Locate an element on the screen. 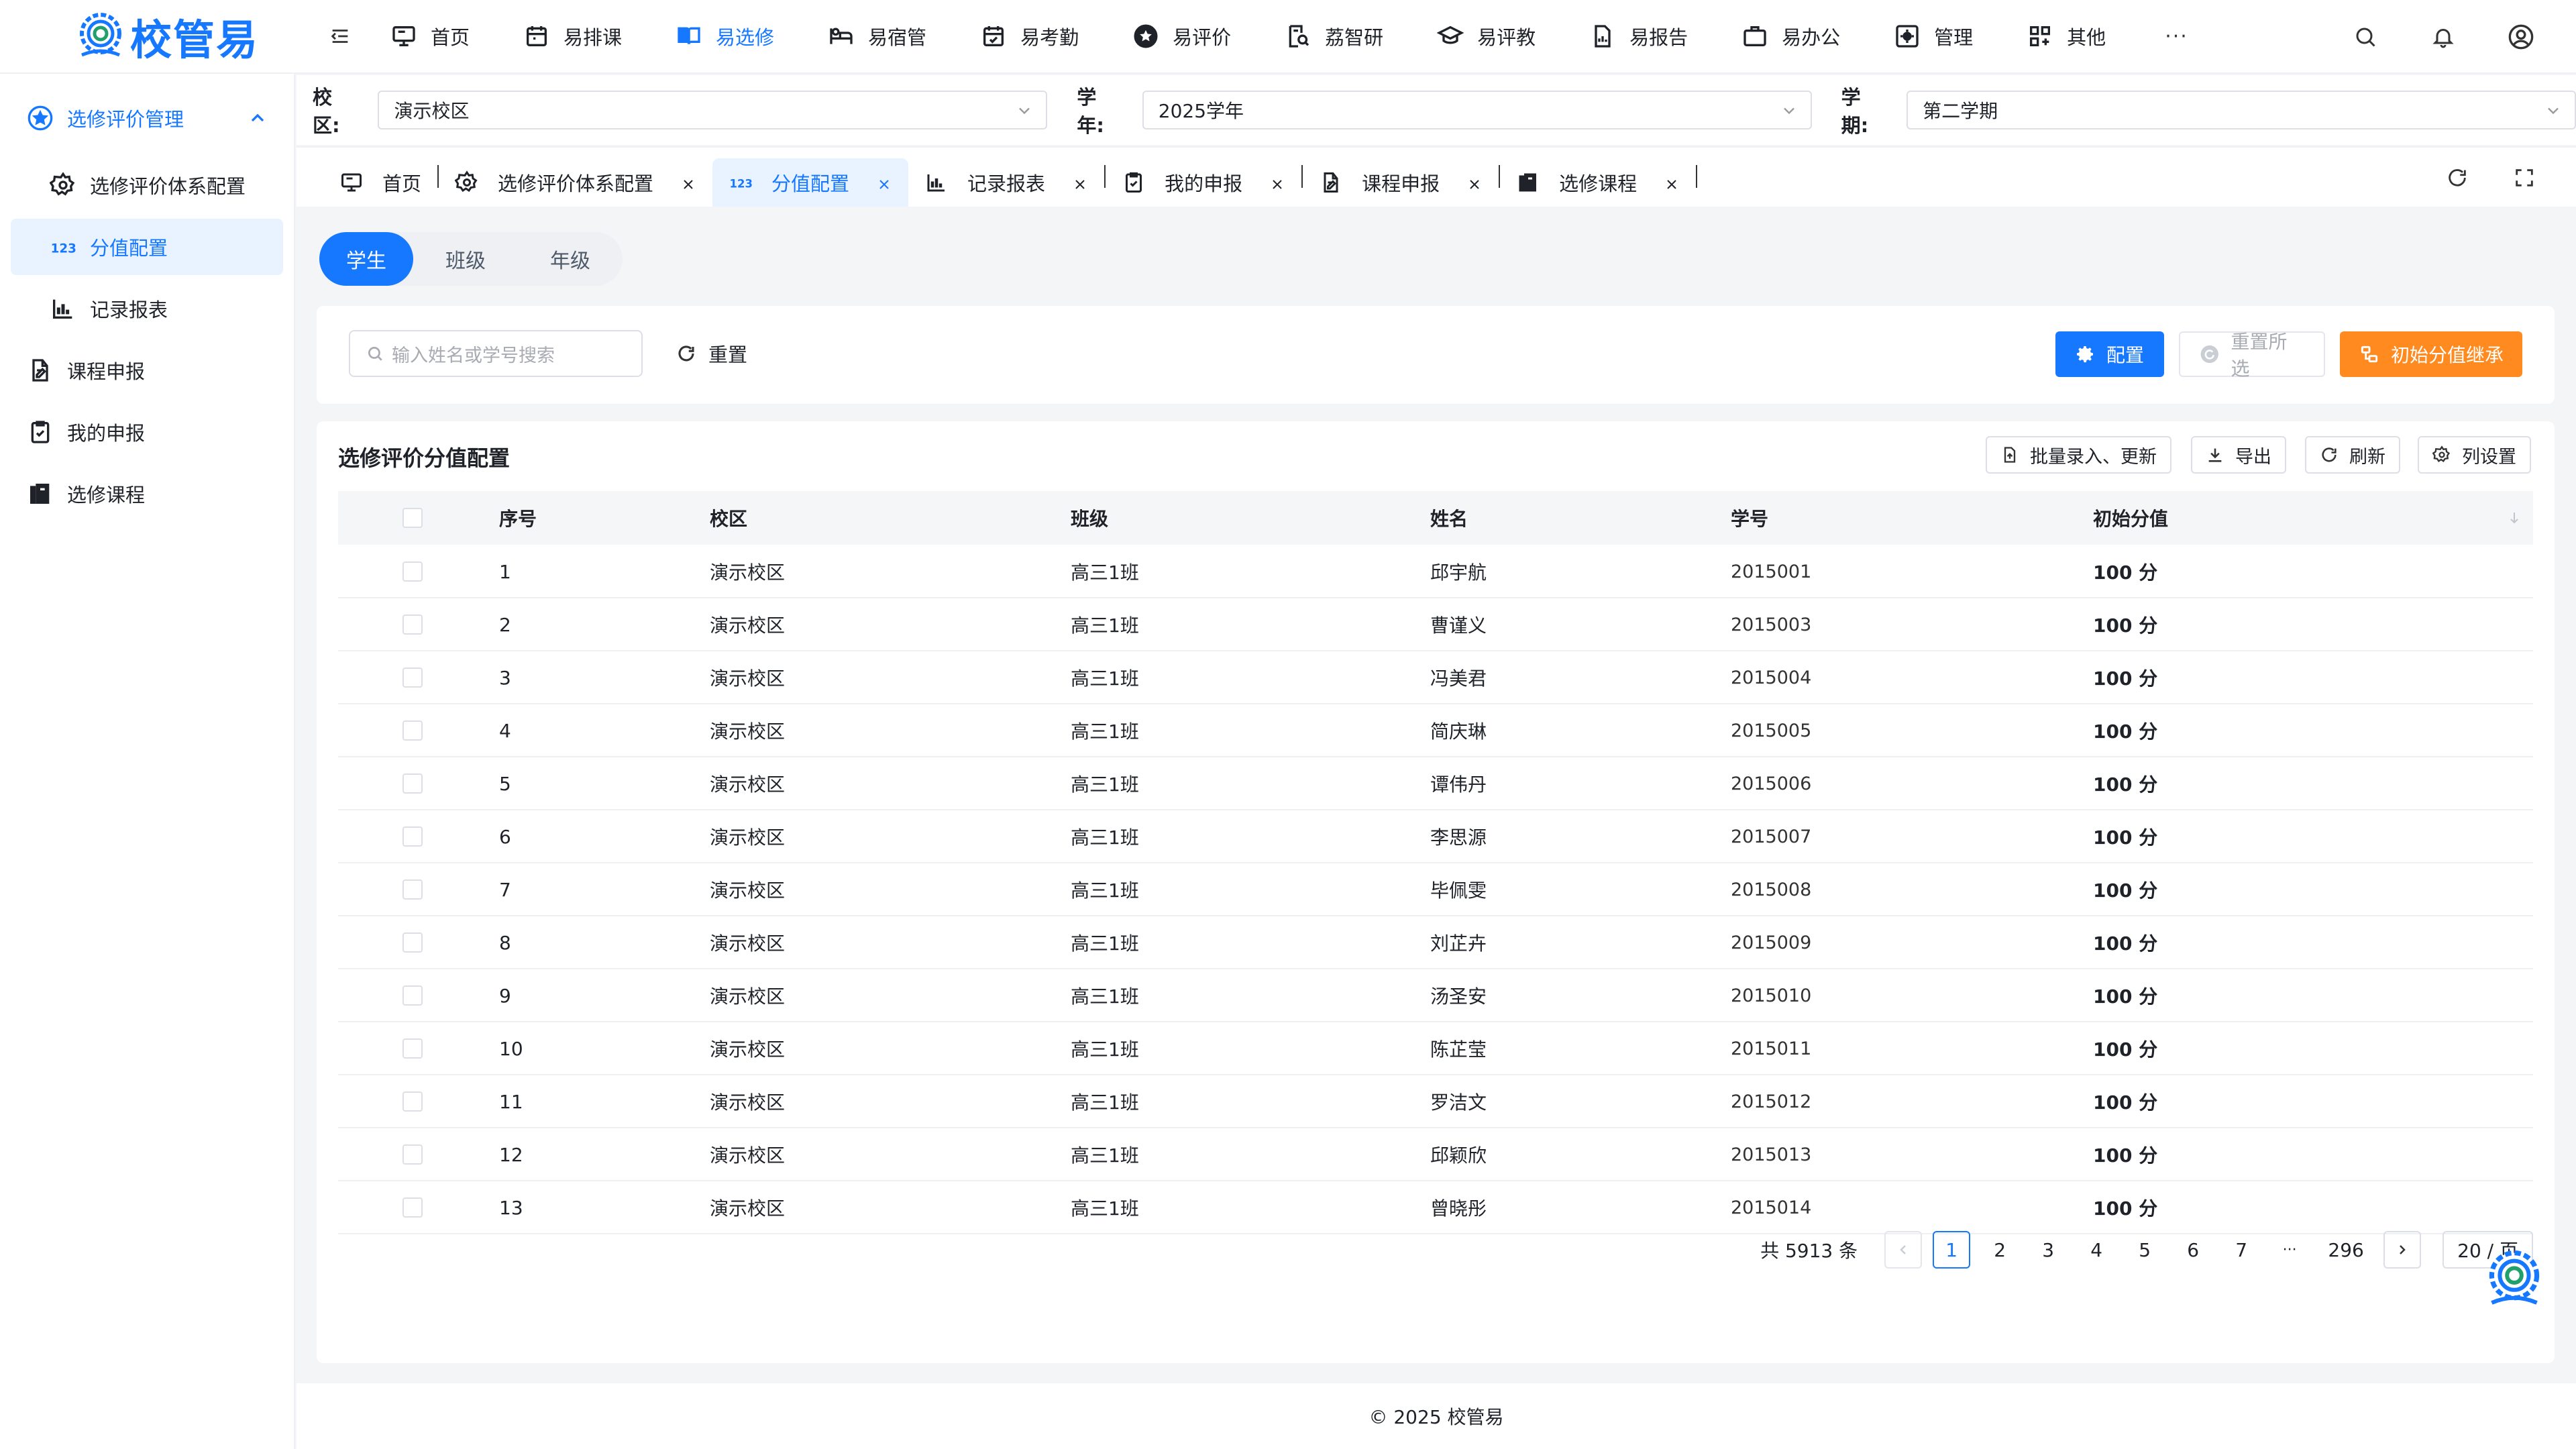 The height and width of the screenshot is (1449, 2576). tab-1: 选修评价体系配置 is located at coordinates (575, 182).